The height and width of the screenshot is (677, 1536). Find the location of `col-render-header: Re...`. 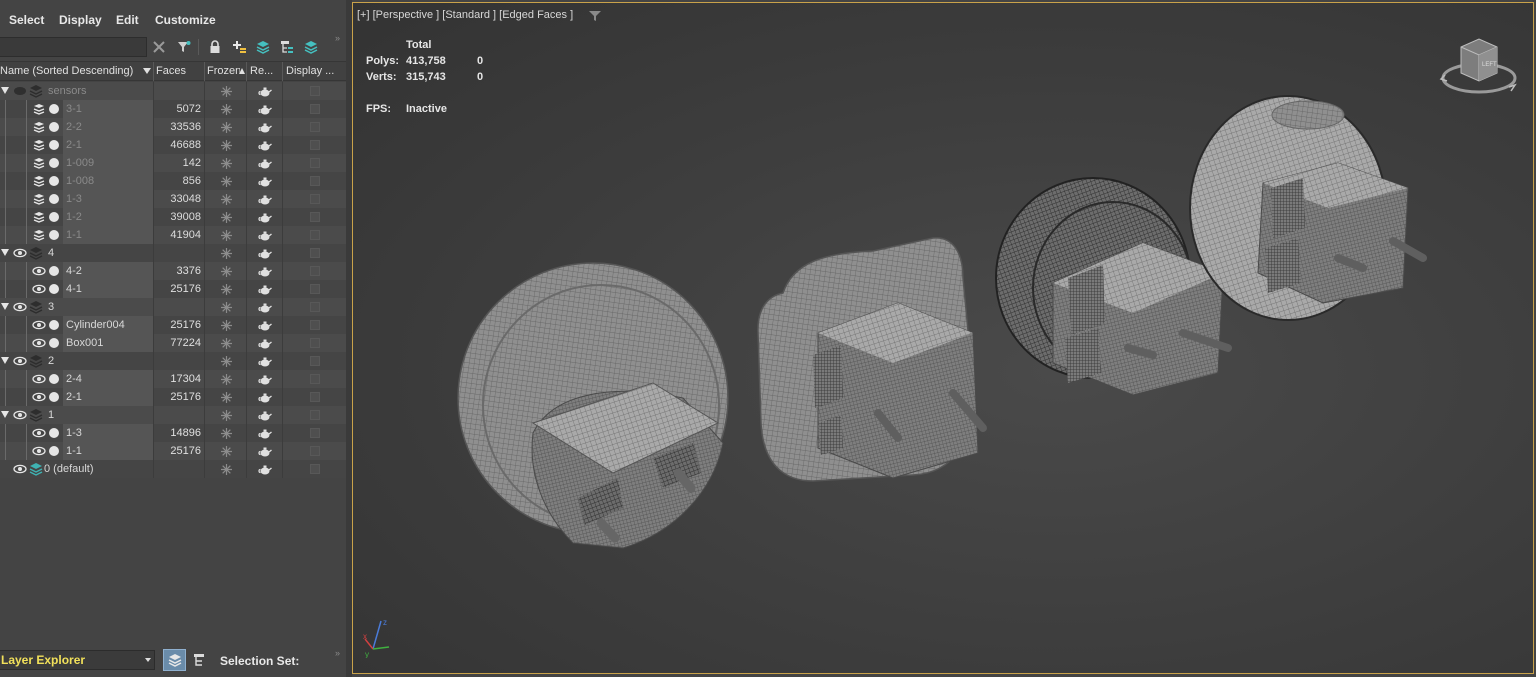

col-render-header: Re... is located at coordinates (261, 71).